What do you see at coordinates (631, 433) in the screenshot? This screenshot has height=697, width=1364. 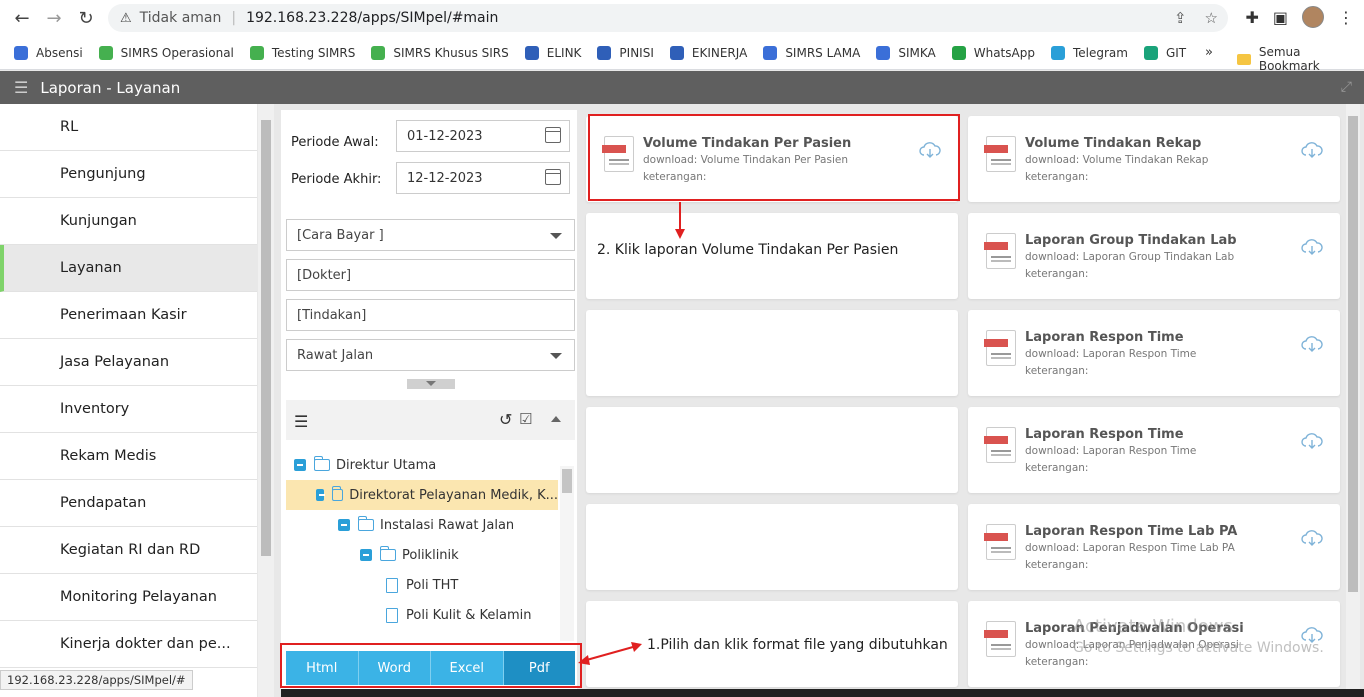 I see `annotation-arrows` at bounding box center [631, 433].